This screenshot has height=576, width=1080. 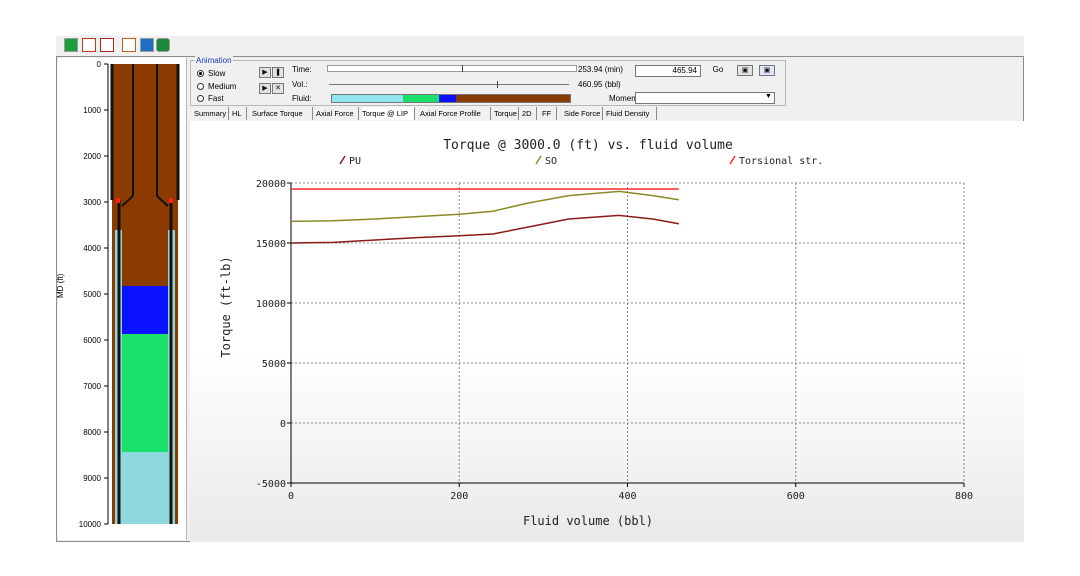 I want to click on legend-label: SO, so click(x=551, y=161).